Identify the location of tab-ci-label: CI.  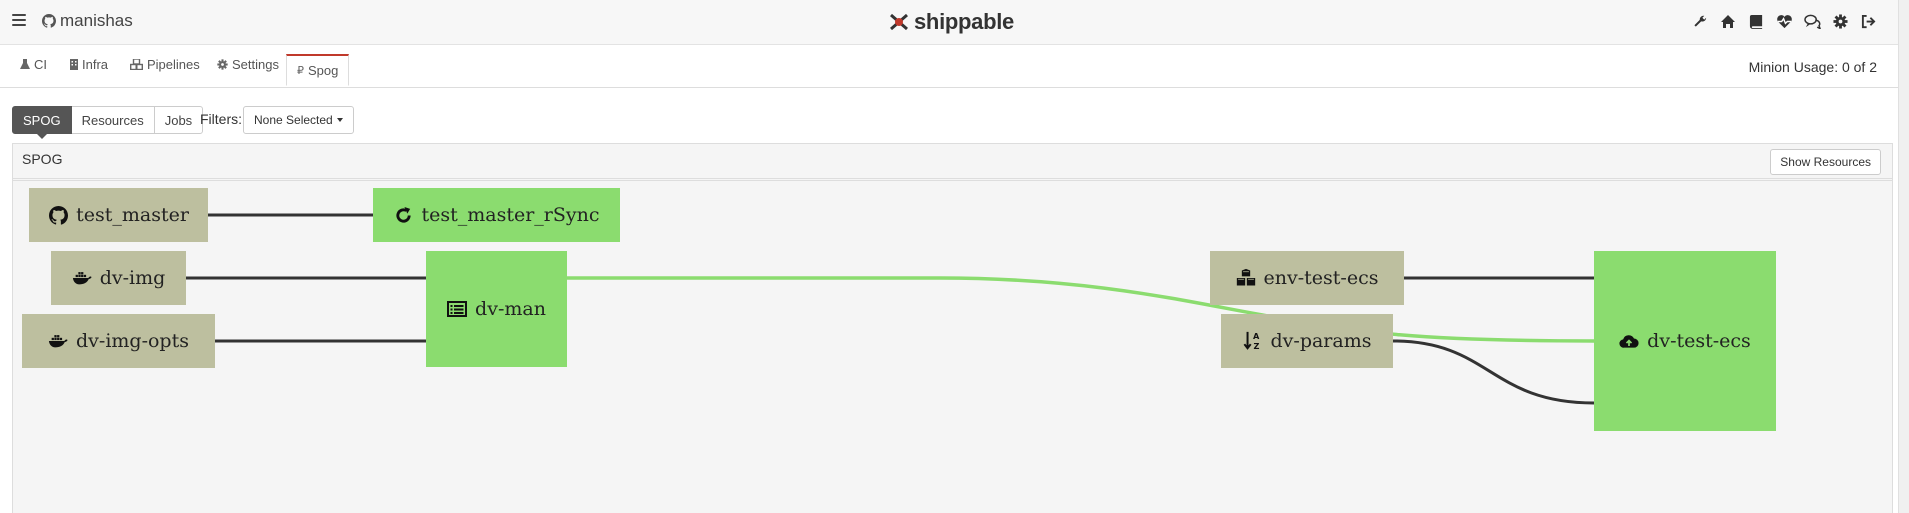
(40, 64).